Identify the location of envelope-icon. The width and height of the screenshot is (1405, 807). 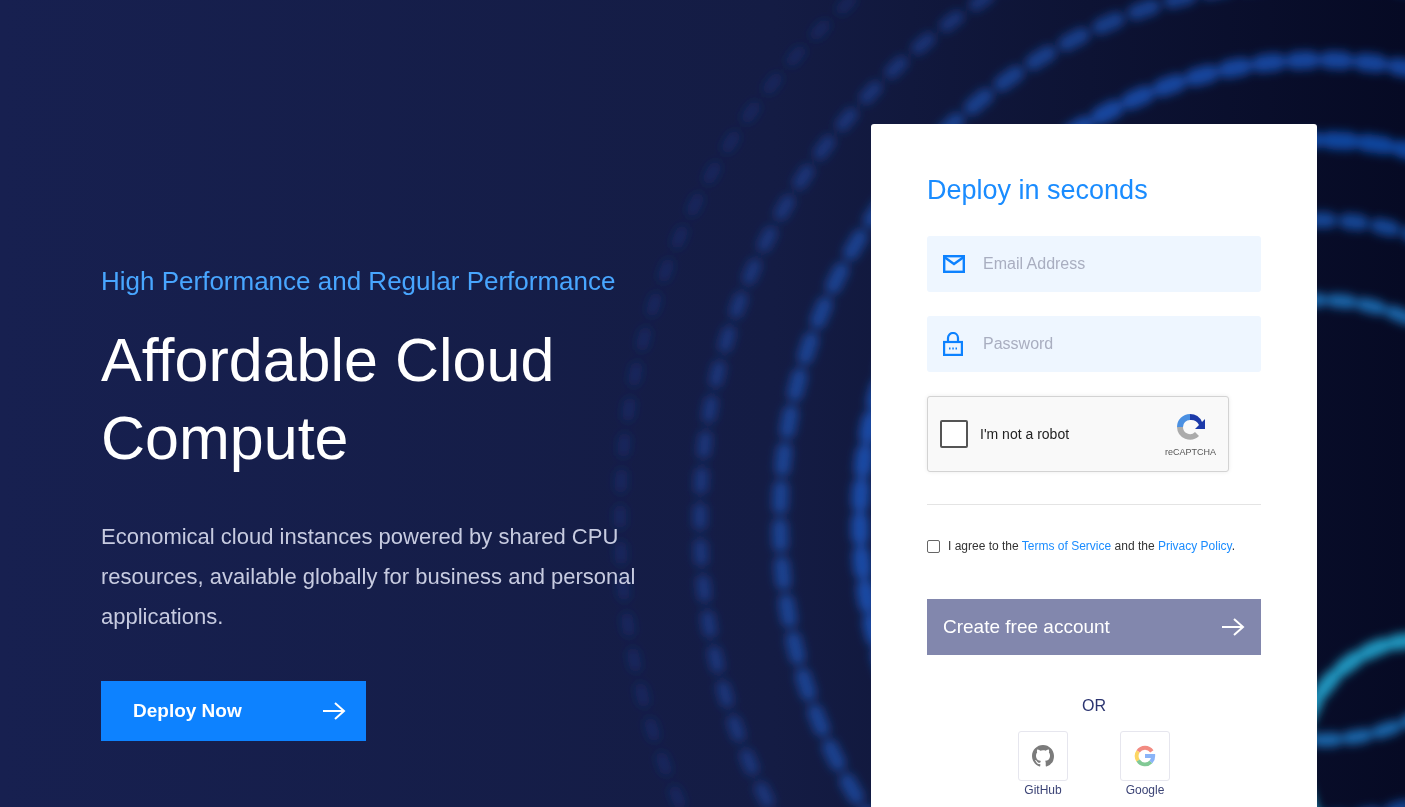
(954, 264).